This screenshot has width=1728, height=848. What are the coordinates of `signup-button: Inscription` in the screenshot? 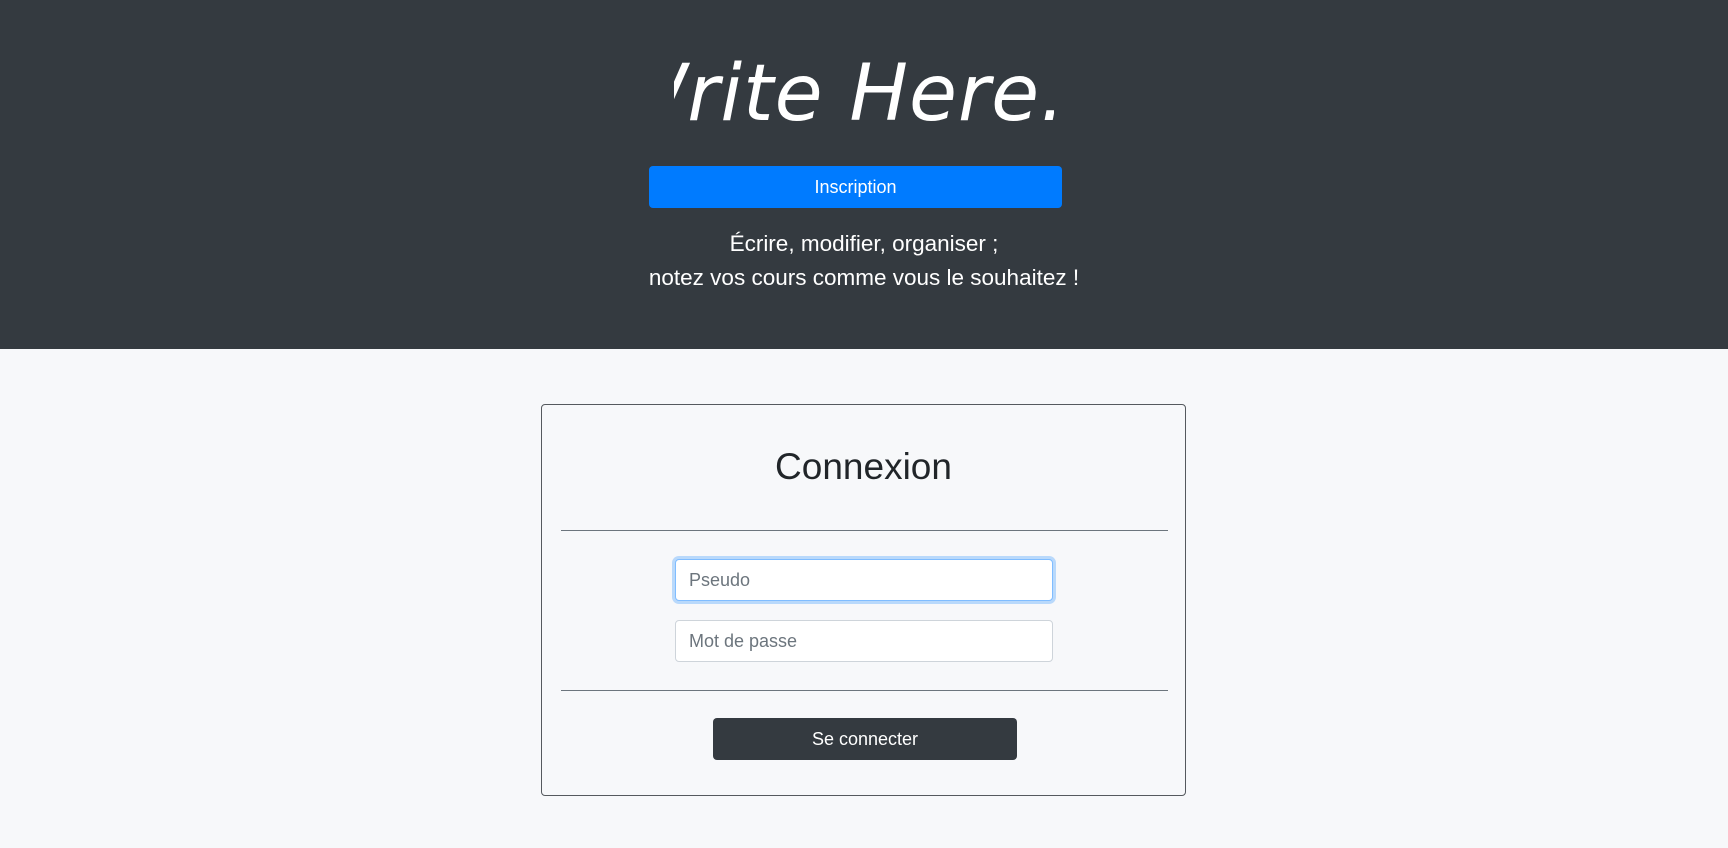 It's located at (855, 187).